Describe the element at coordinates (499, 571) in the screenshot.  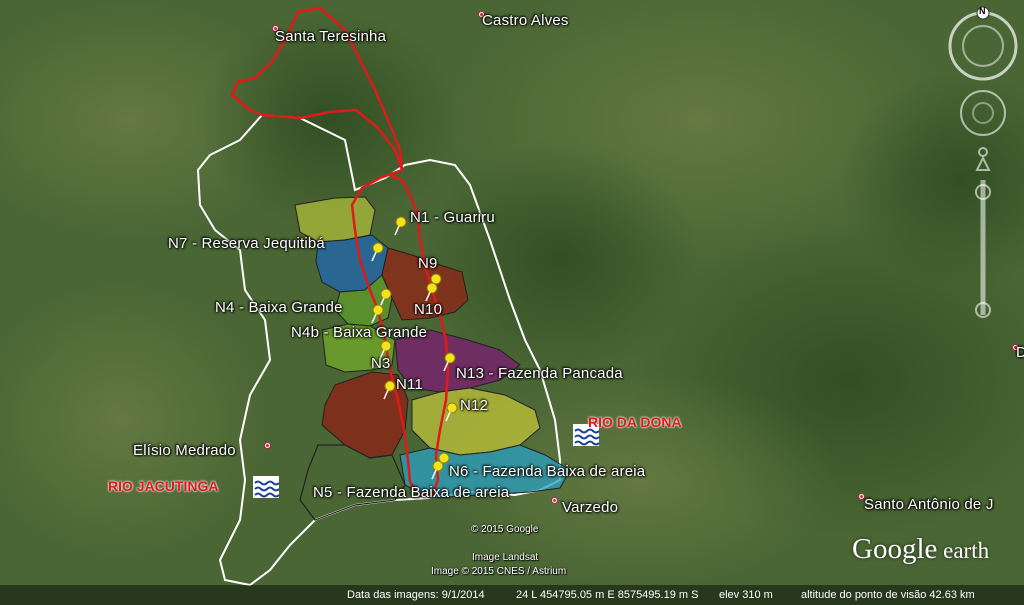
I see `copyright-cnes: Image © 2015 CNES / Astrium` at that location.